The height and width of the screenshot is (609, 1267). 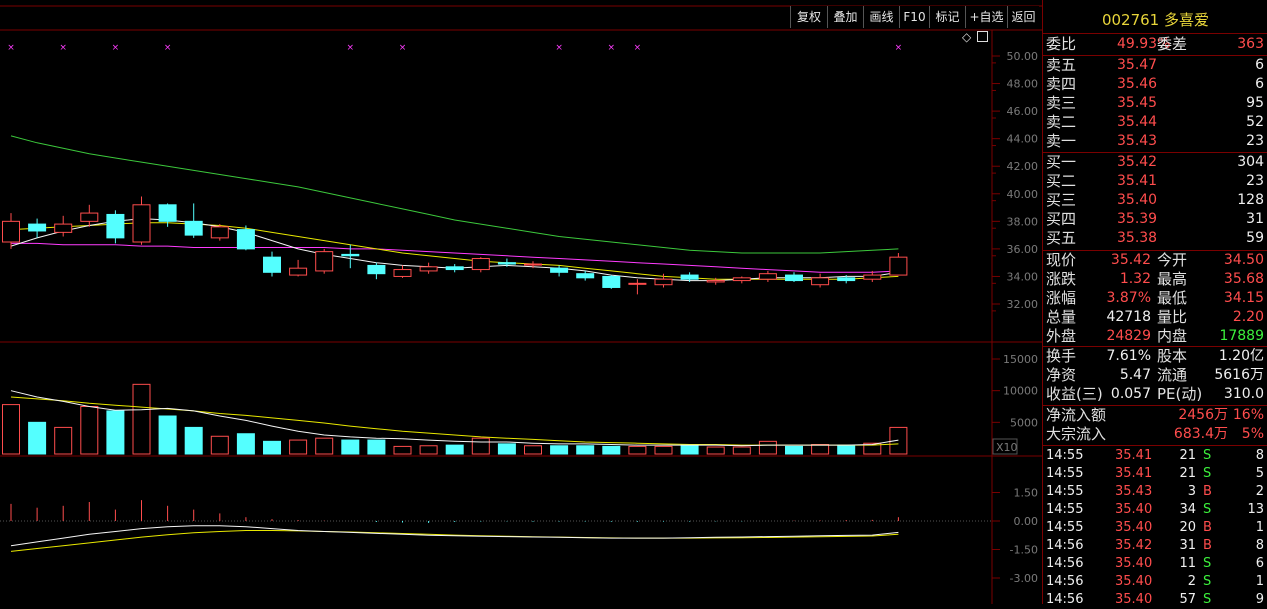 I want to click on quote-label: 最低, so click(x=1172, y=298).